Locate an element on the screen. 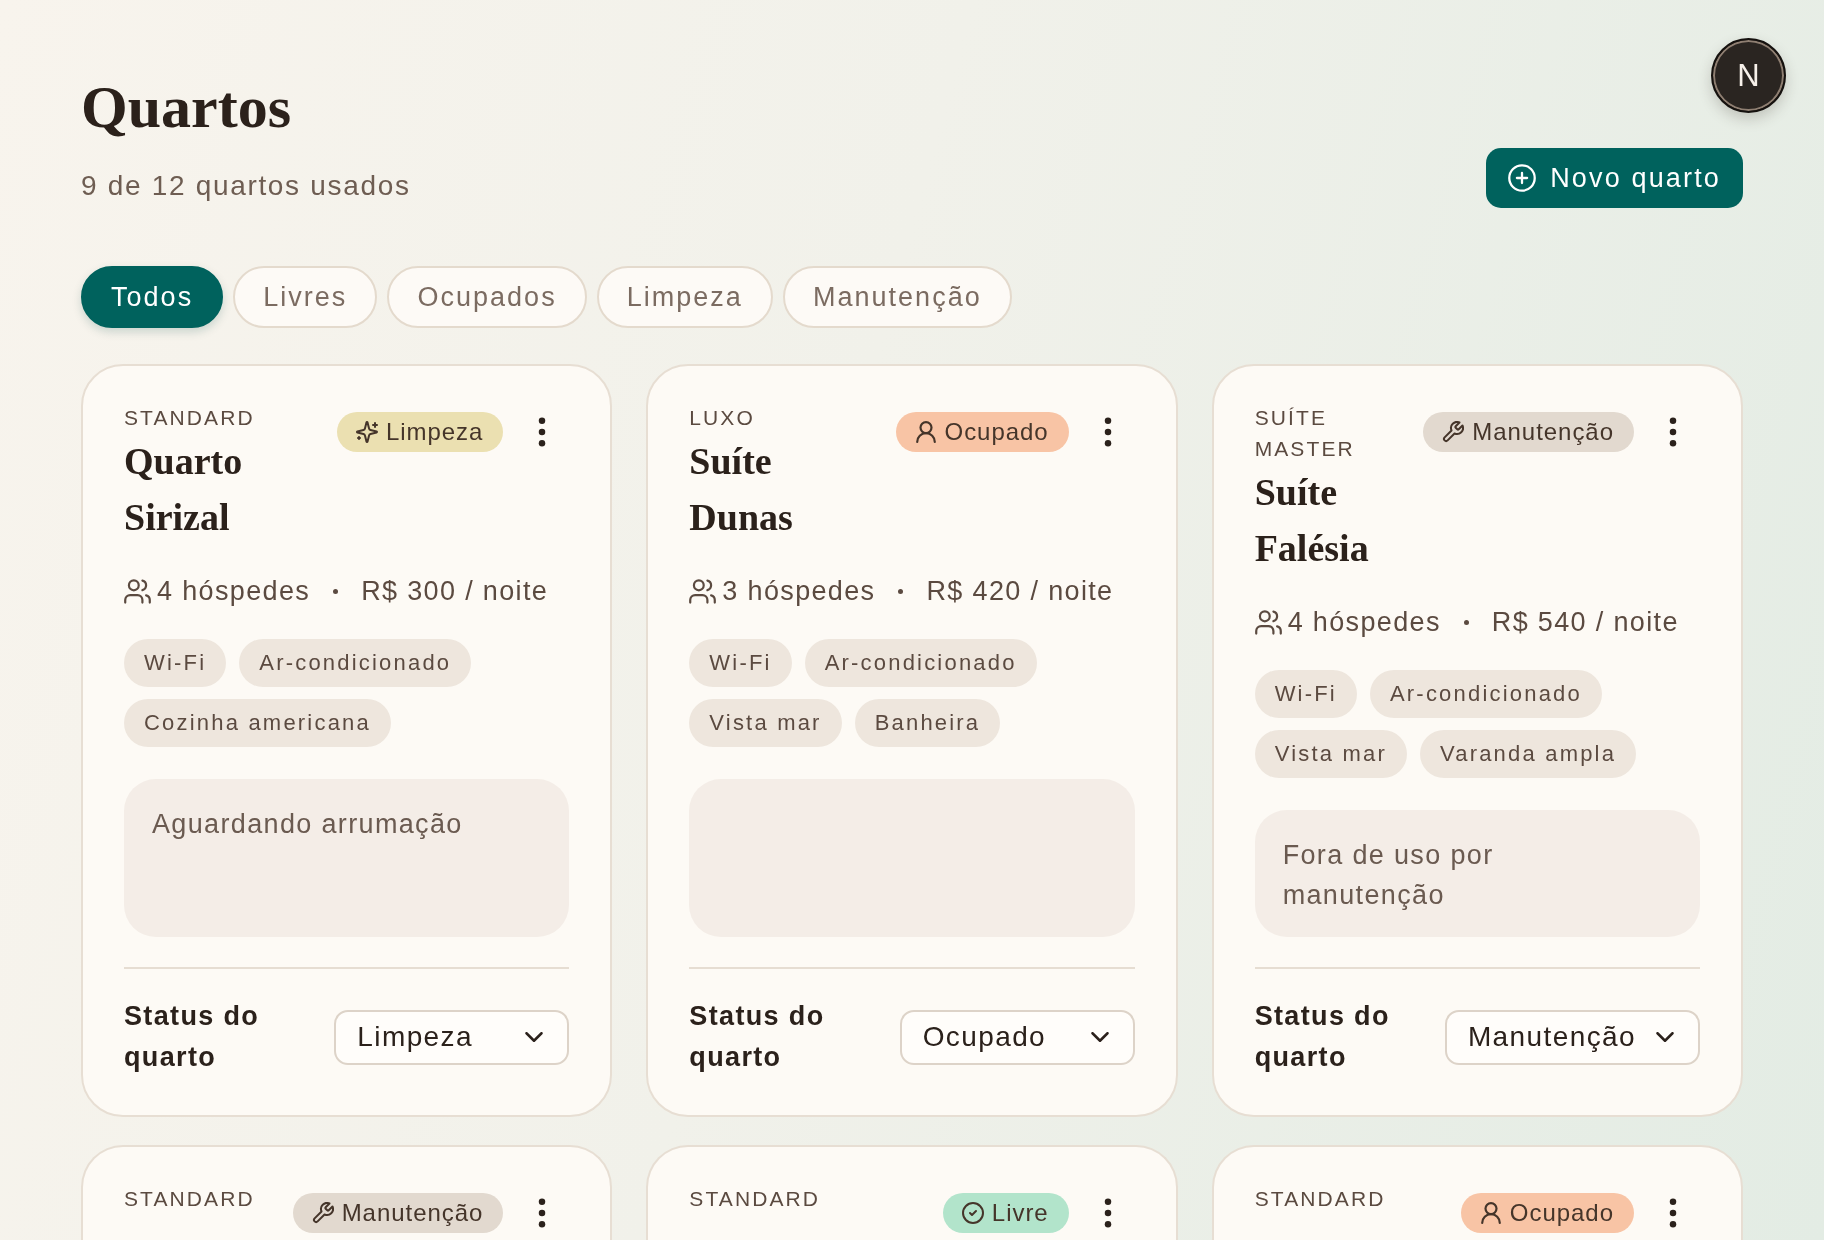  check-circle-icon is located at coordinates (972, 1213).